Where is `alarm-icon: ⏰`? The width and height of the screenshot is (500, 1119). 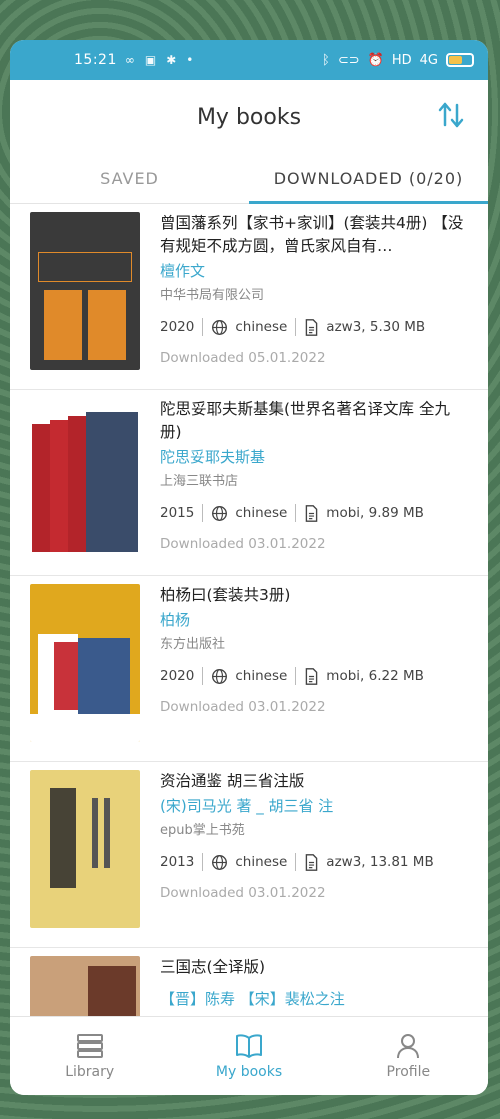 alarm-icon: ⏰ is located at coordinates (375, 60).